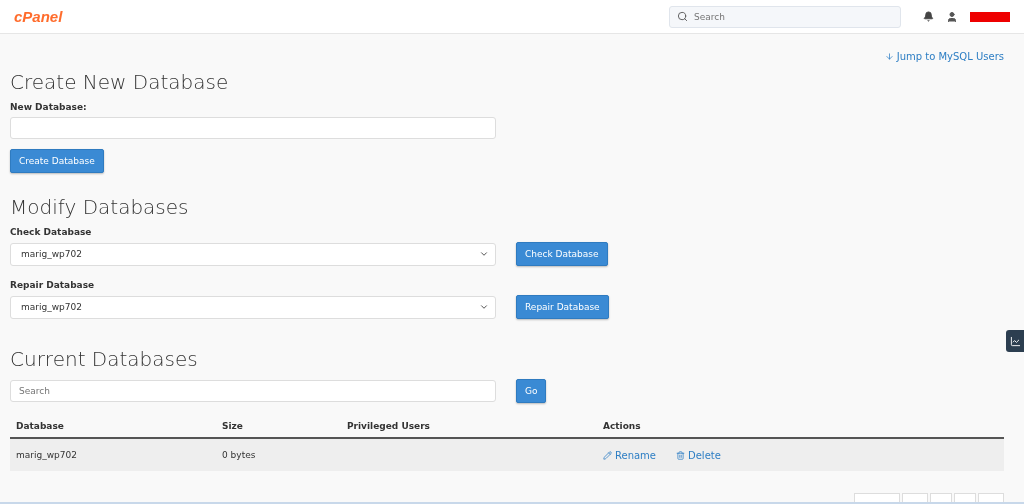  What do you see at coordinates (928, 16) in the screenshot?
I see `bell-icon` at bounding box center [928, 16].